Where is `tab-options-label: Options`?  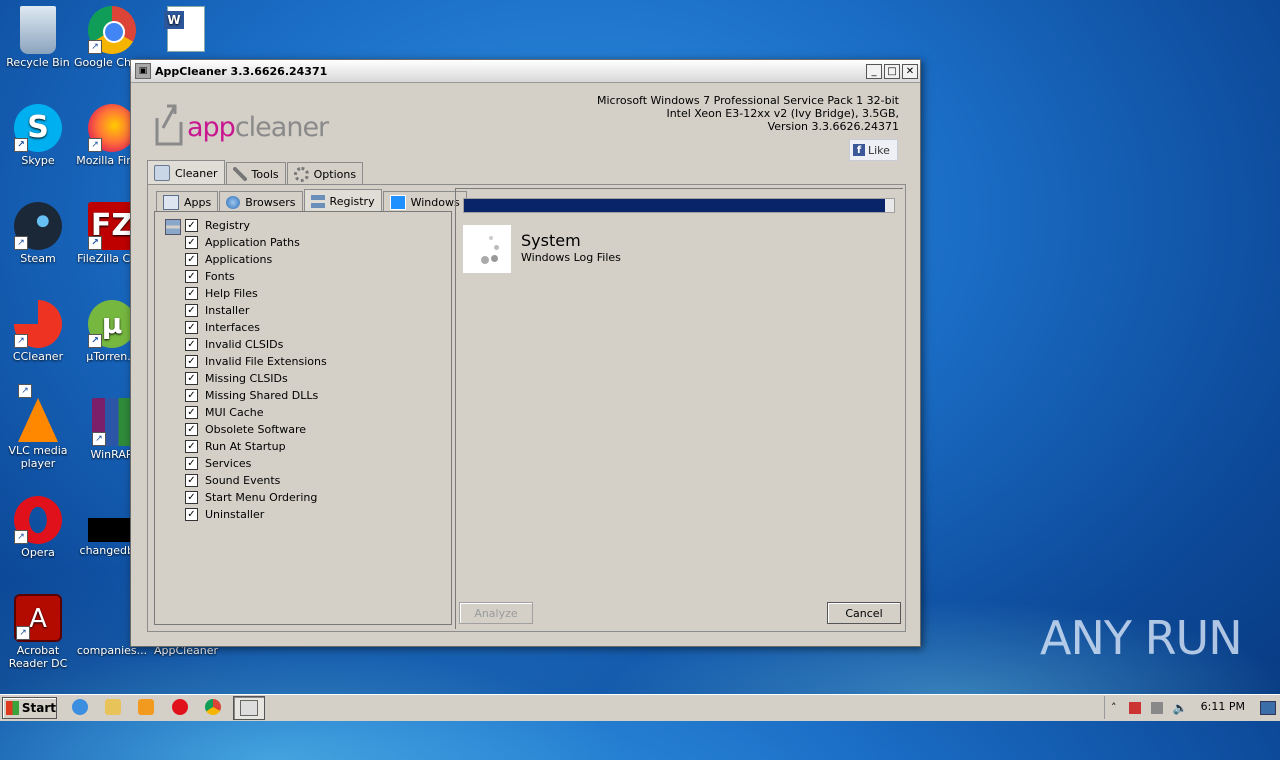 tab-options-label: Options is located at coordinates (335, 174).